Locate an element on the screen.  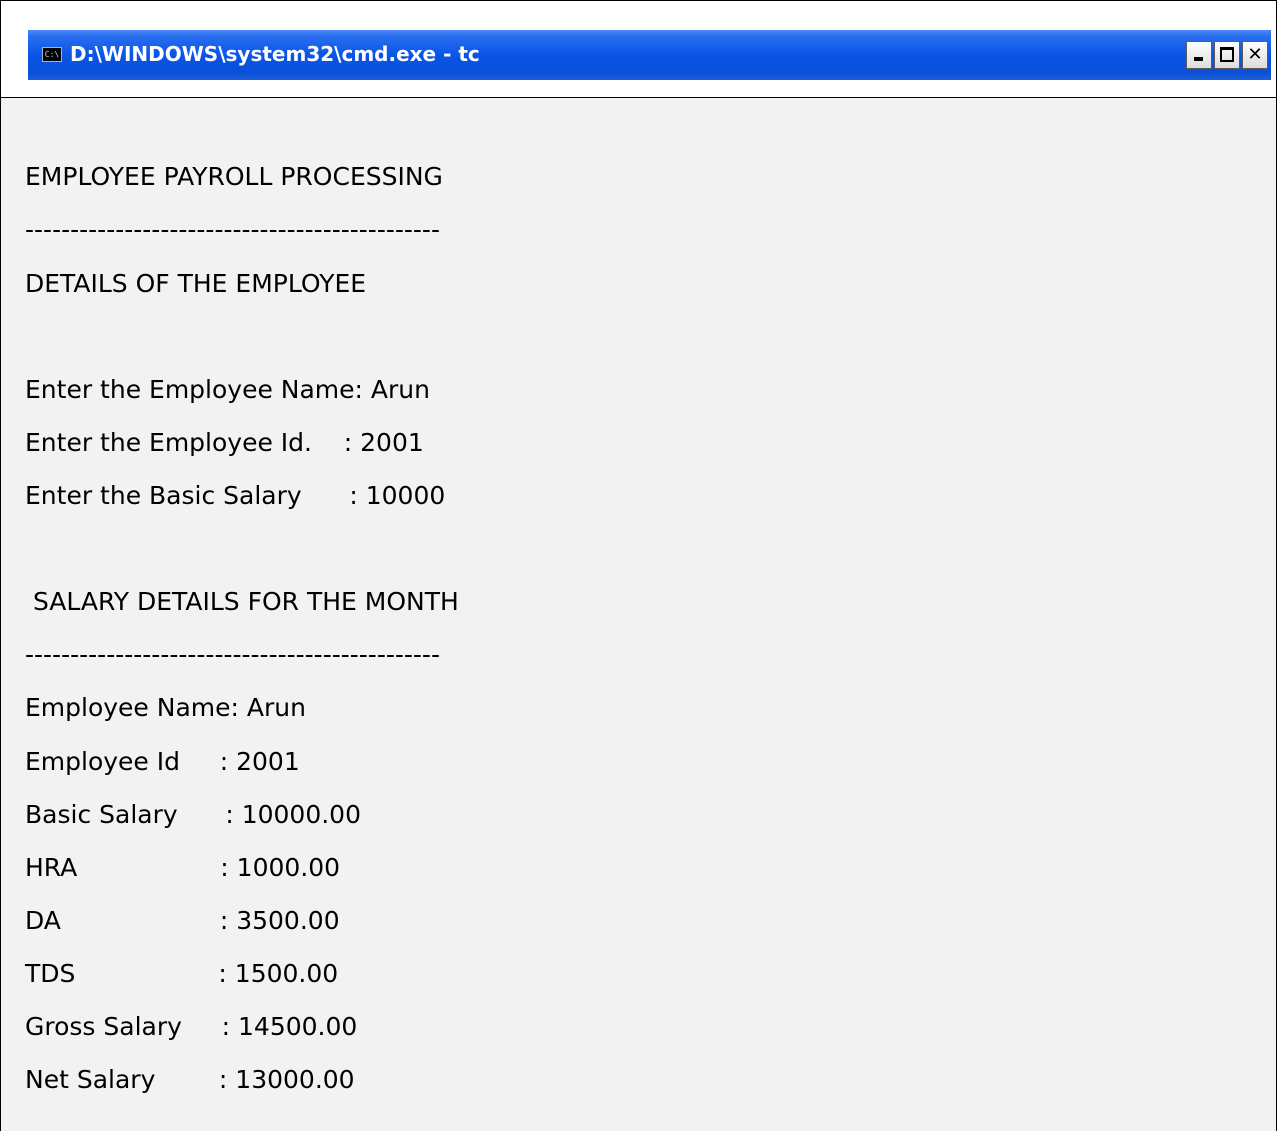
close-icon: ✕ is located at coordinates (1255, 54).